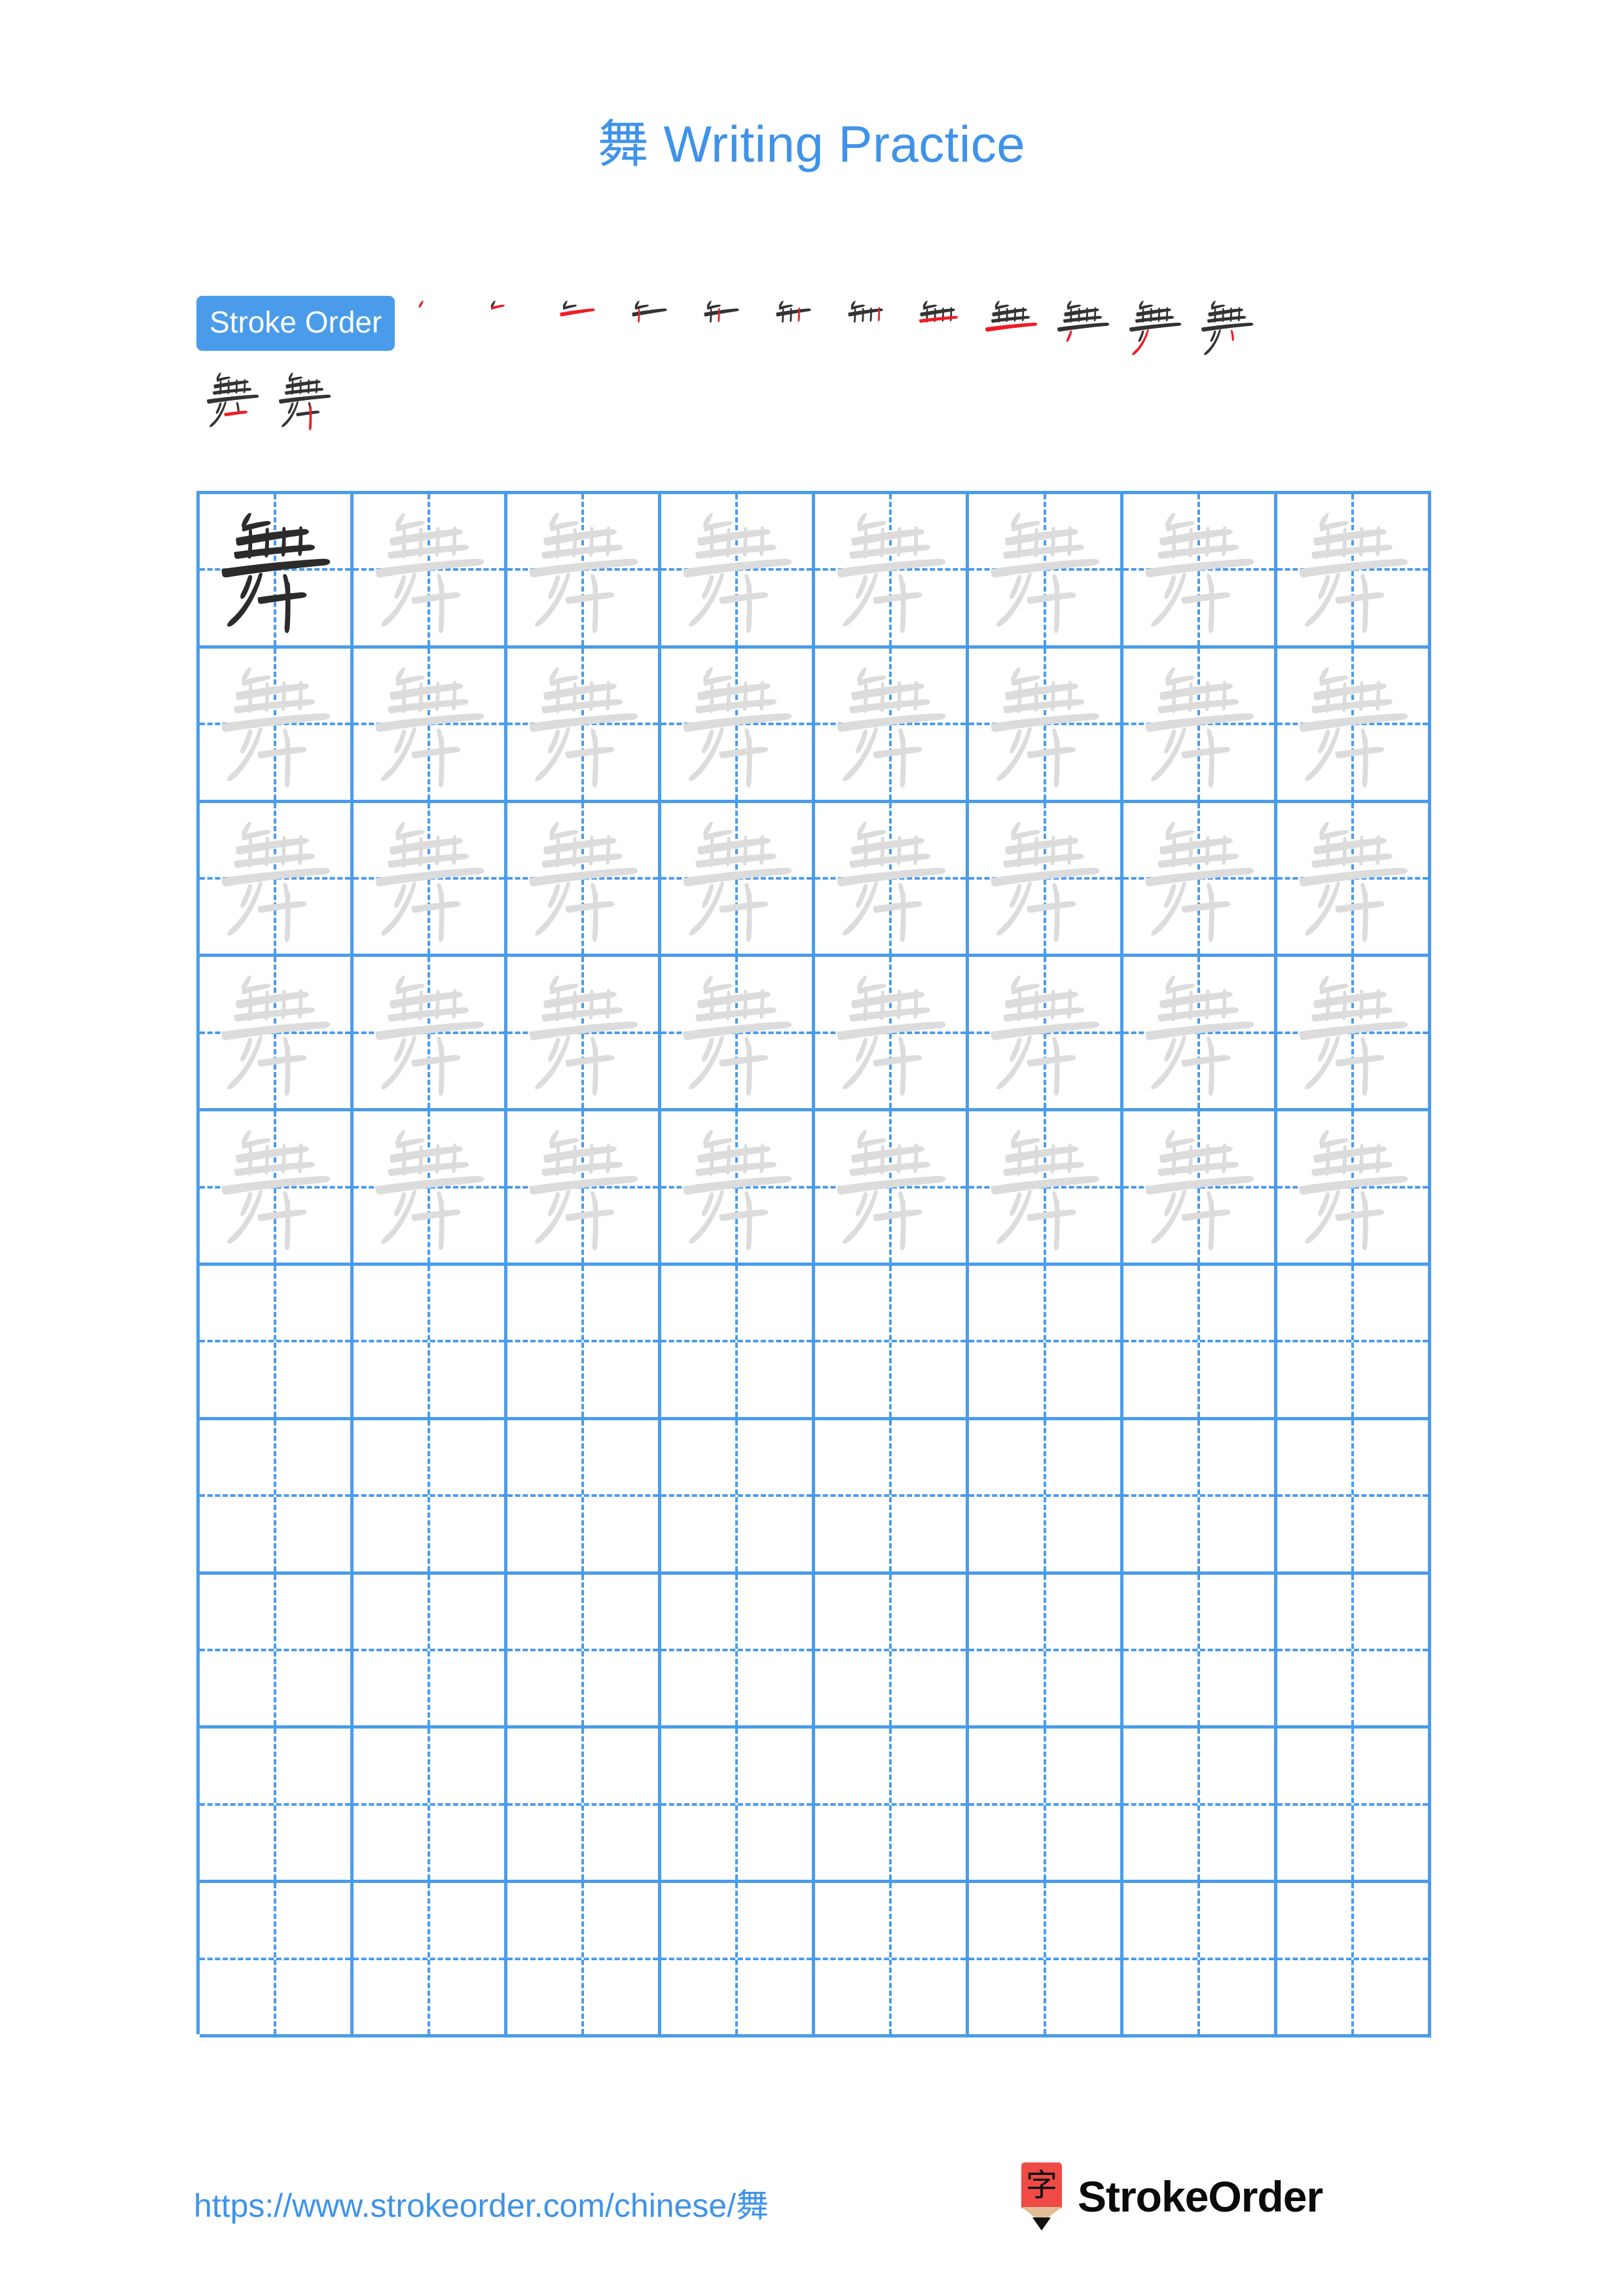  What do you see at coordinates (738, 1034) in the screenshot?
I see `practice-cell-r4c4` at bounding box center [738, 1034].